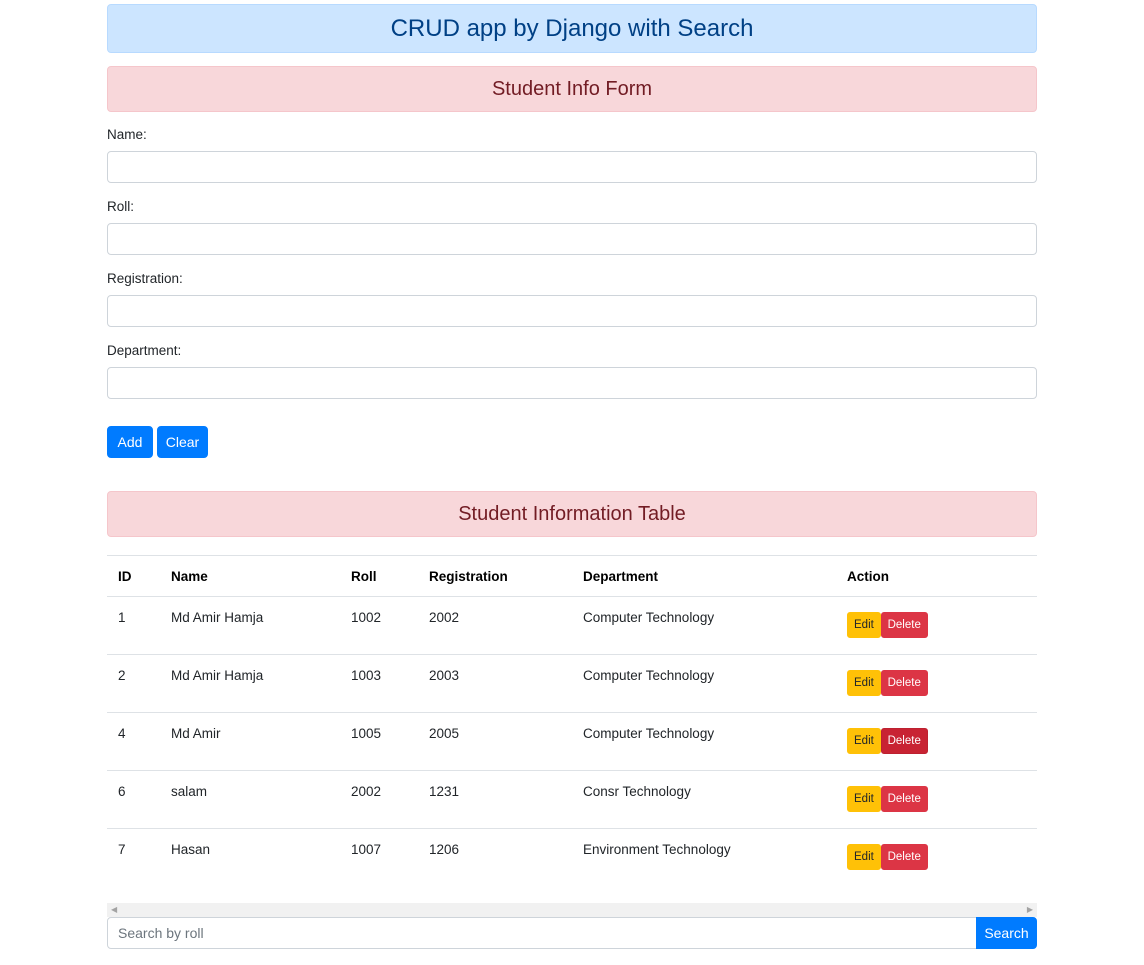 The height and width of the screenshot is (965, 1144). Describe the element at coordinates (250, 576) in the screenshot. I see `column-header-name: Name` at that location.